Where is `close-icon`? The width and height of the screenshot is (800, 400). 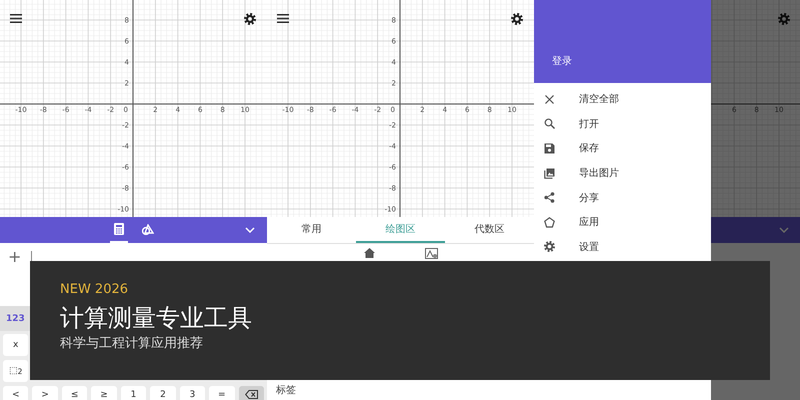 close-icon is located at coordinates (549, 99).